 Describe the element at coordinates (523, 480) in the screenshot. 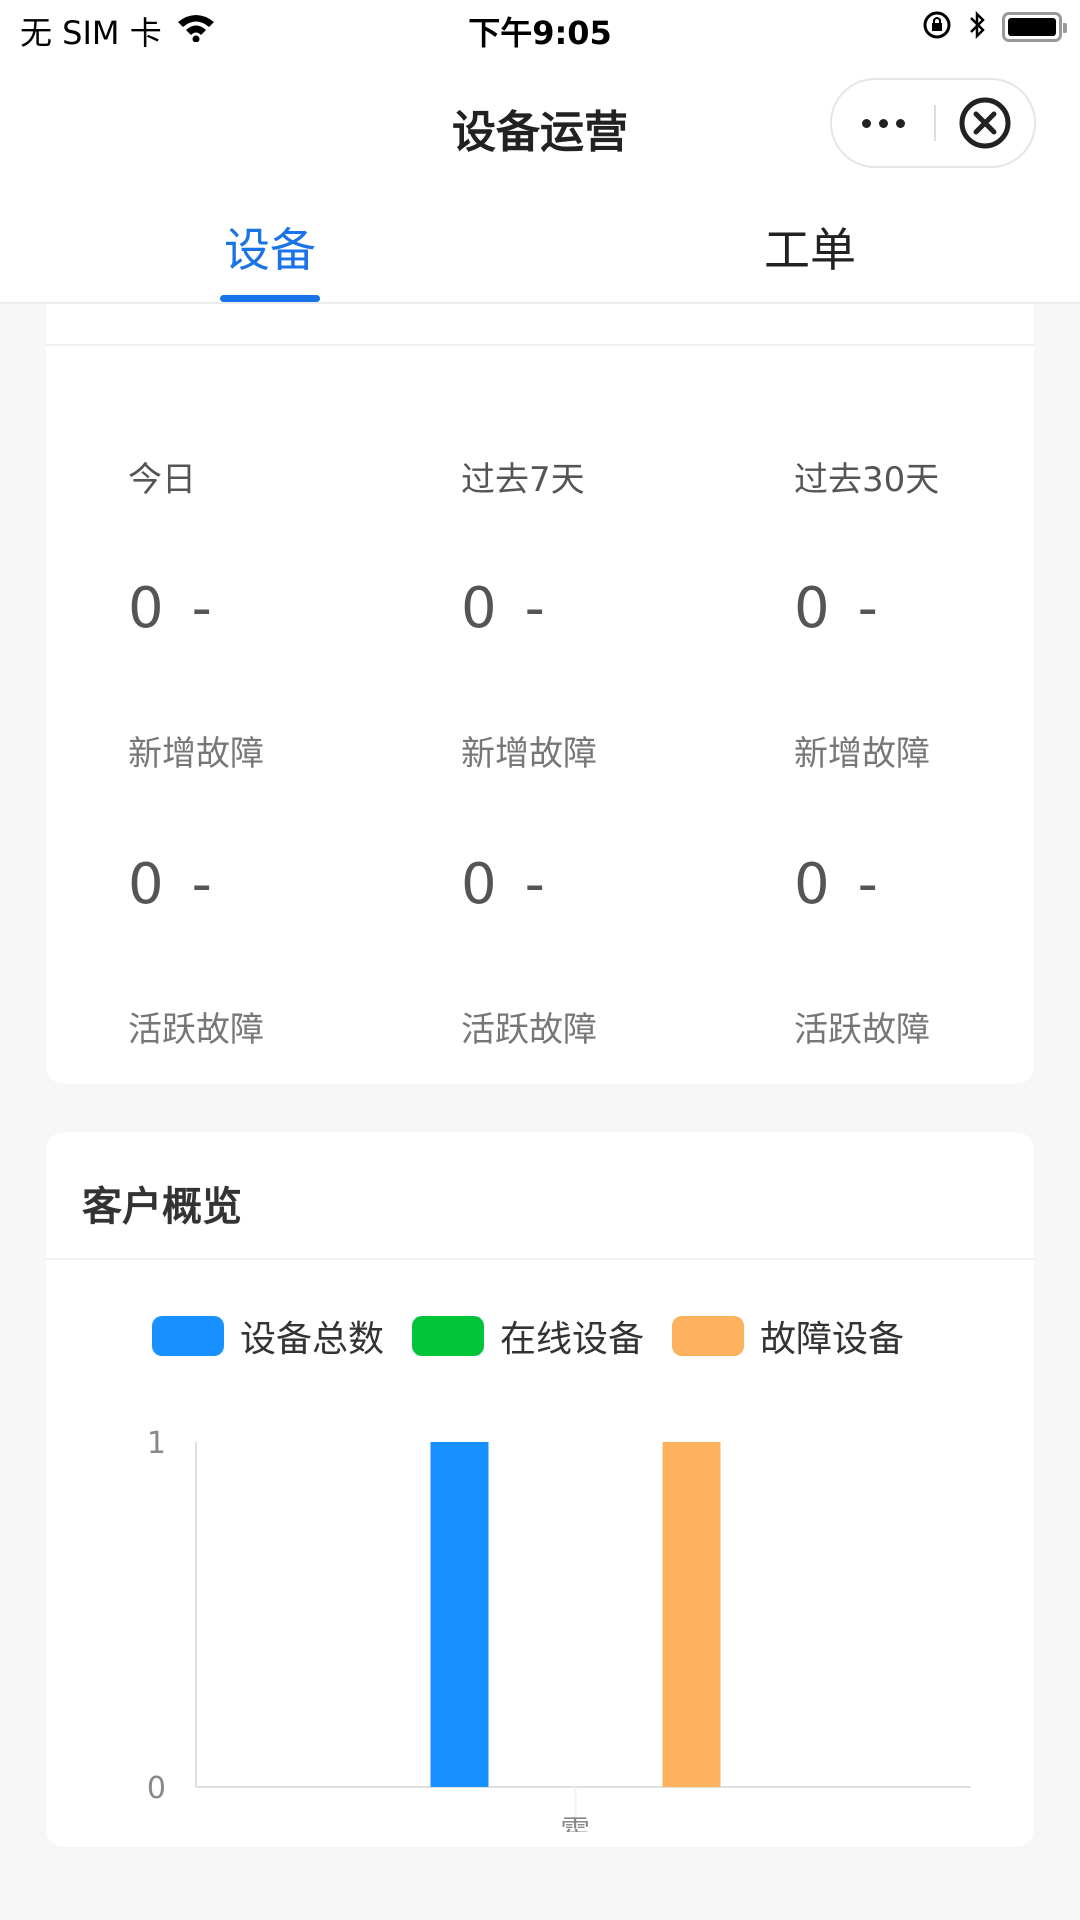

I see `period-label: 过去7天` at that location.